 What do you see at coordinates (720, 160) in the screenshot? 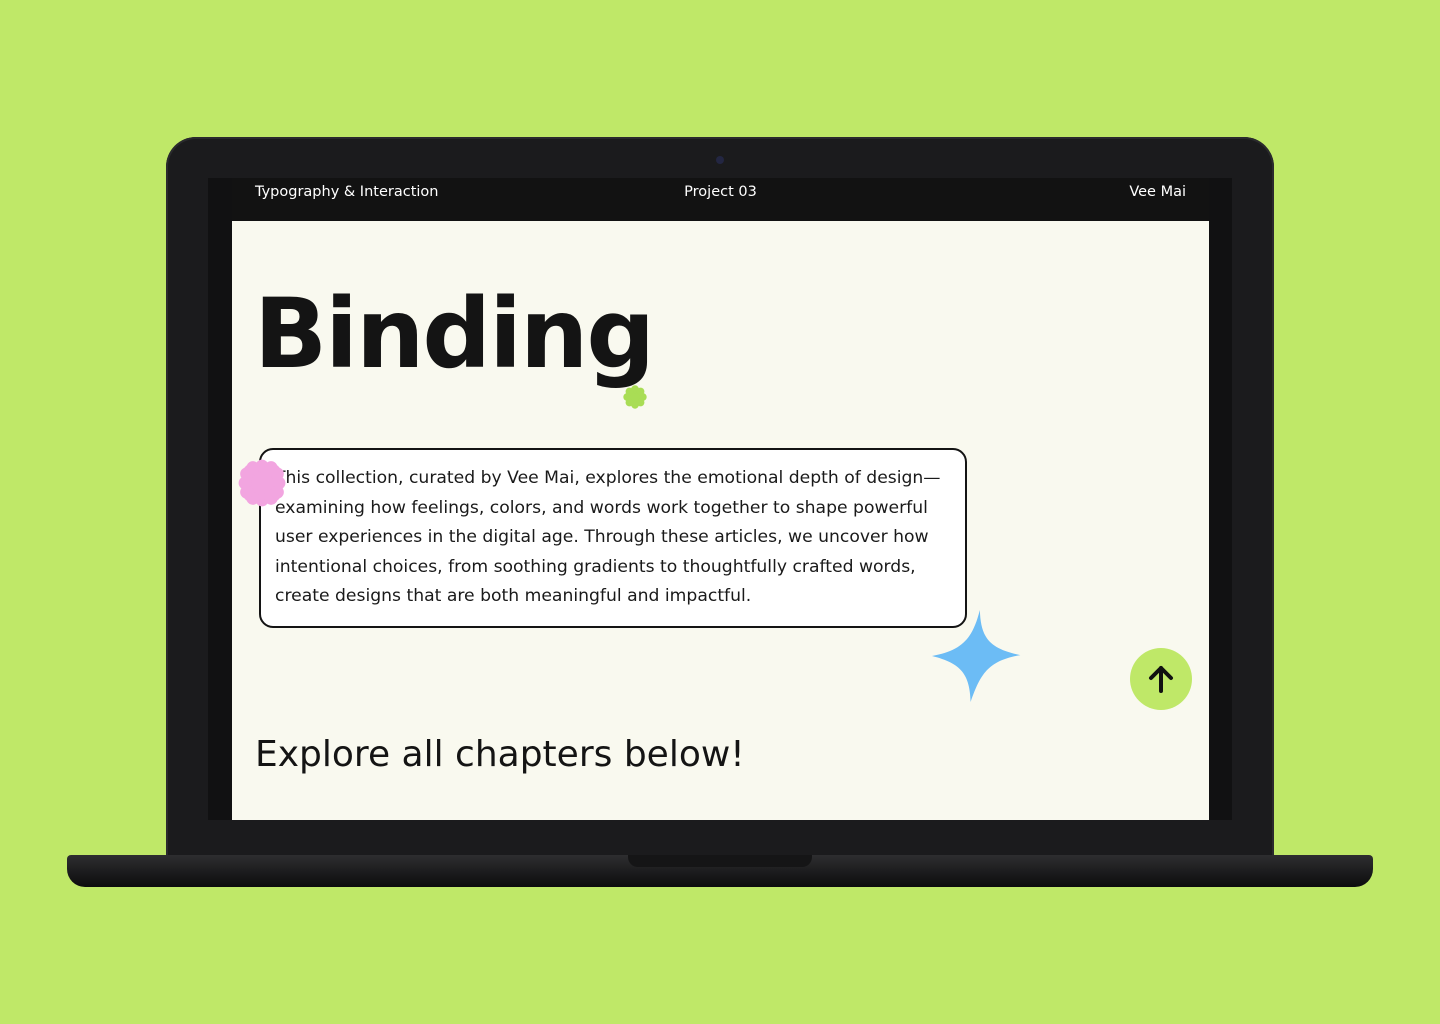
I see `camera-dot` at bounding box center [720, 160].